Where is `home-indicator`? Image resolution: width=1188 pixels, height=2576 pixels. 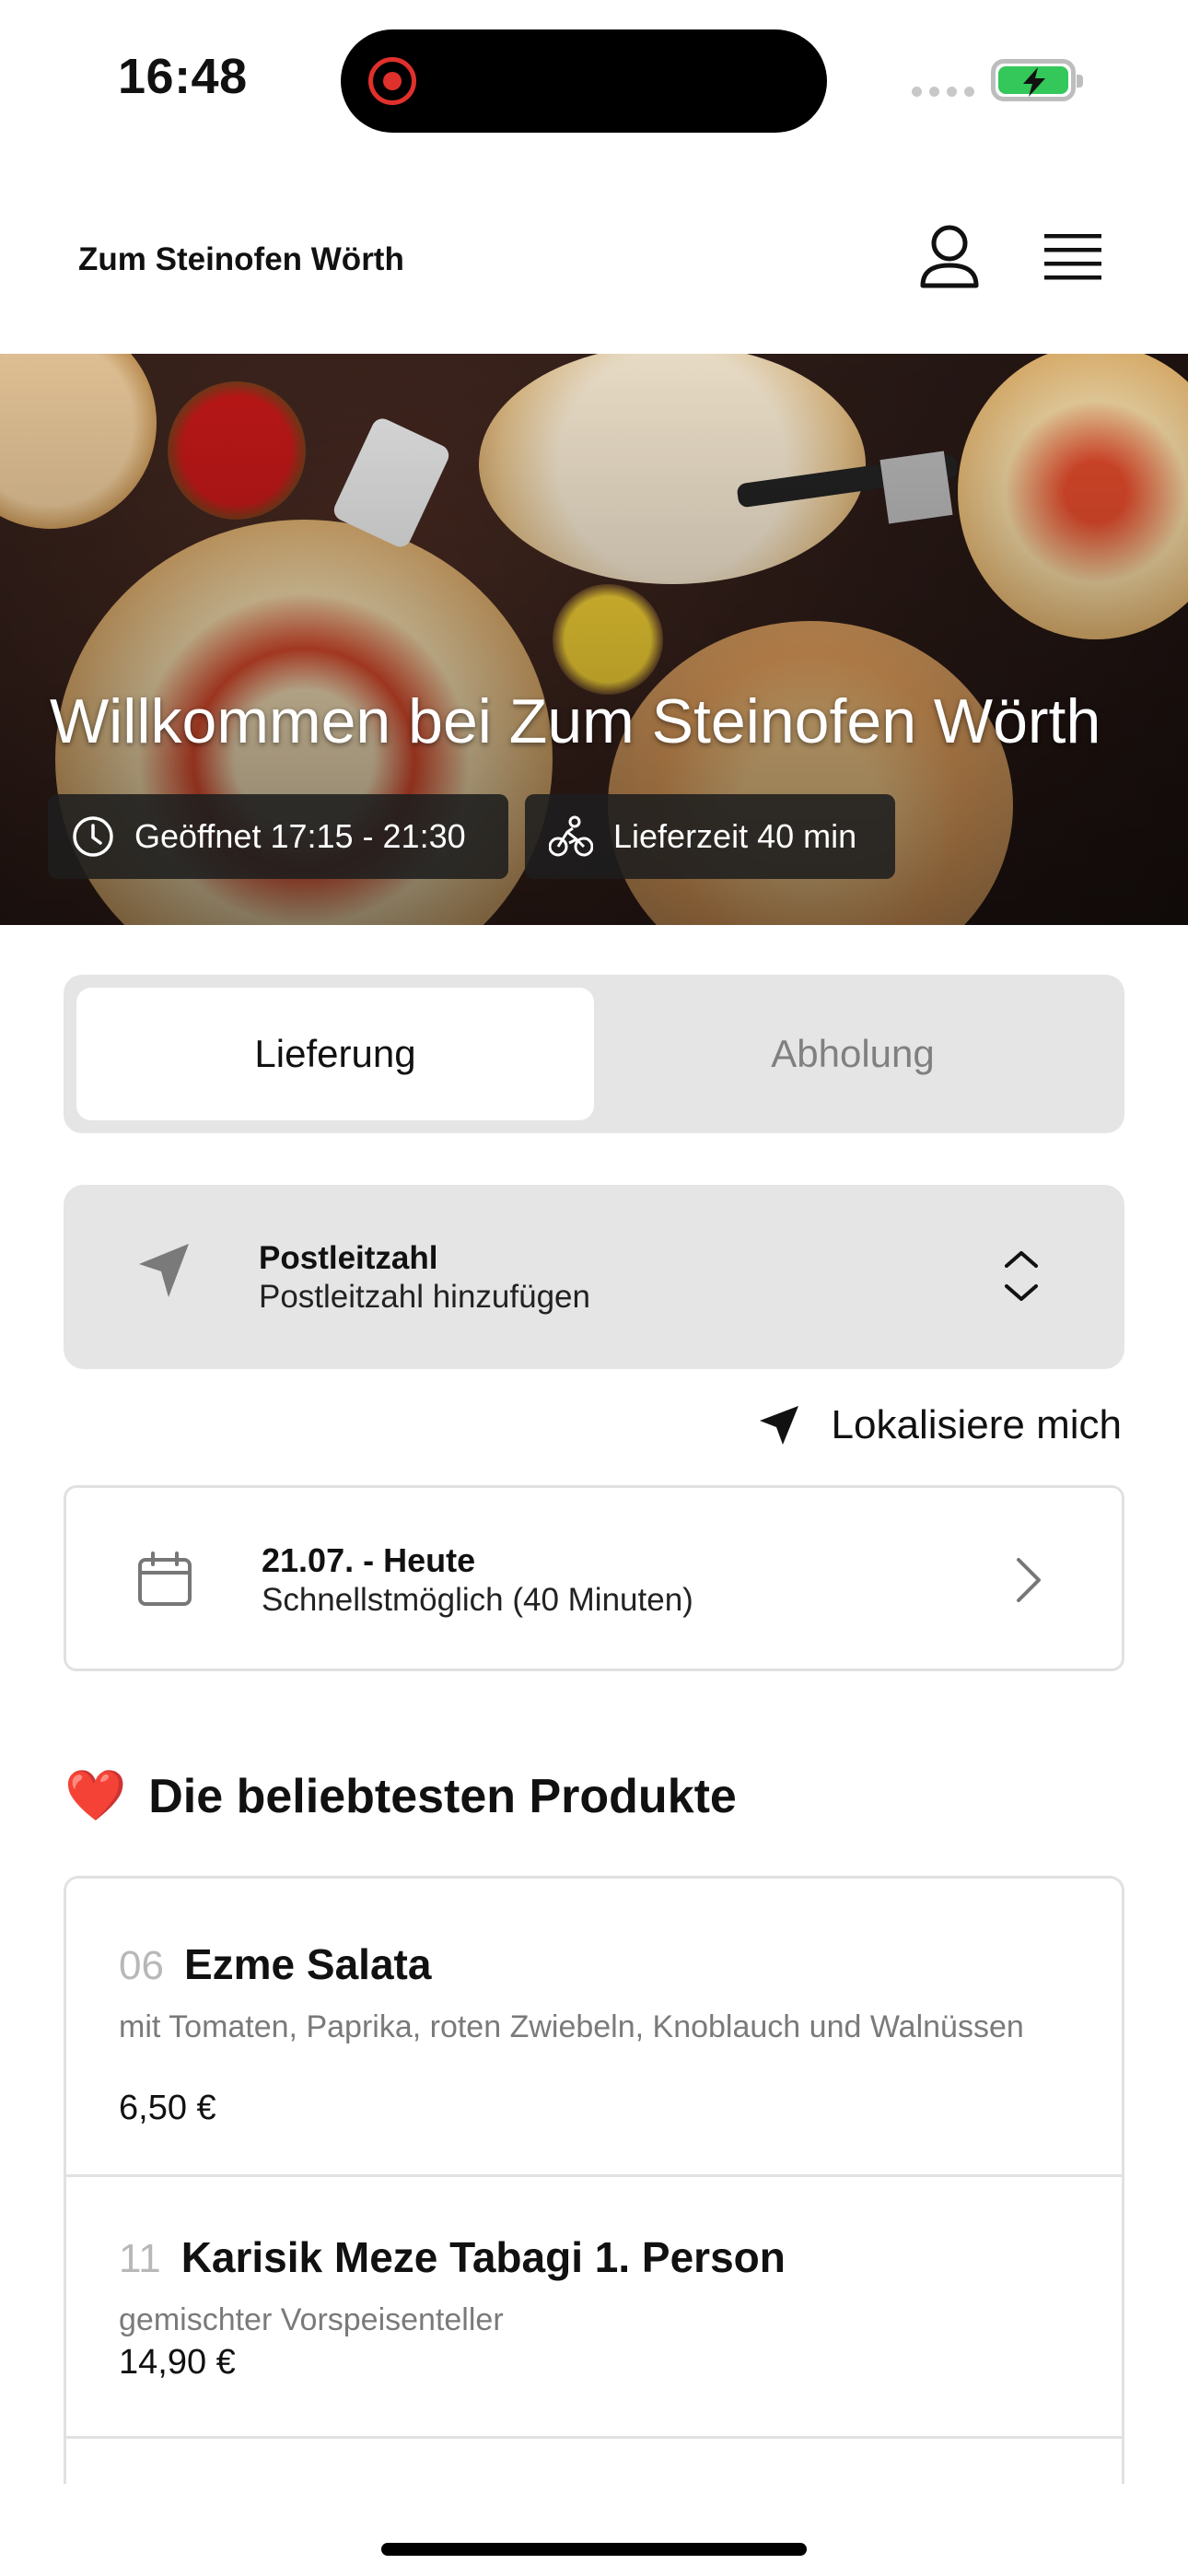 home-indicator is located at coordinates (594, 2549).